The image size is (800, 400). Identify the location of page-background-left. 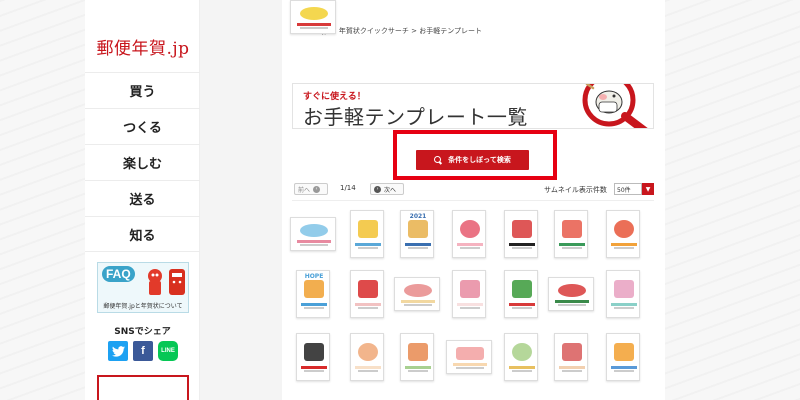
(42, 200).